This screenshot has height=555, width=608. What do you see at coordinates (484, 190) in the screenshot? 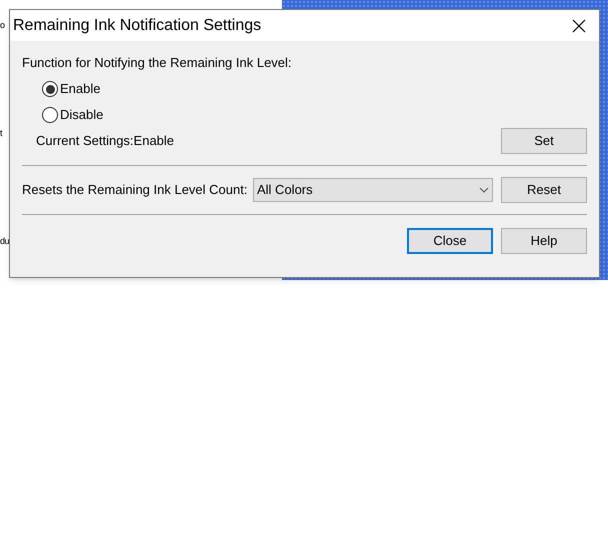
I see `chevron-down-icon` at bounding box center [484, 190].